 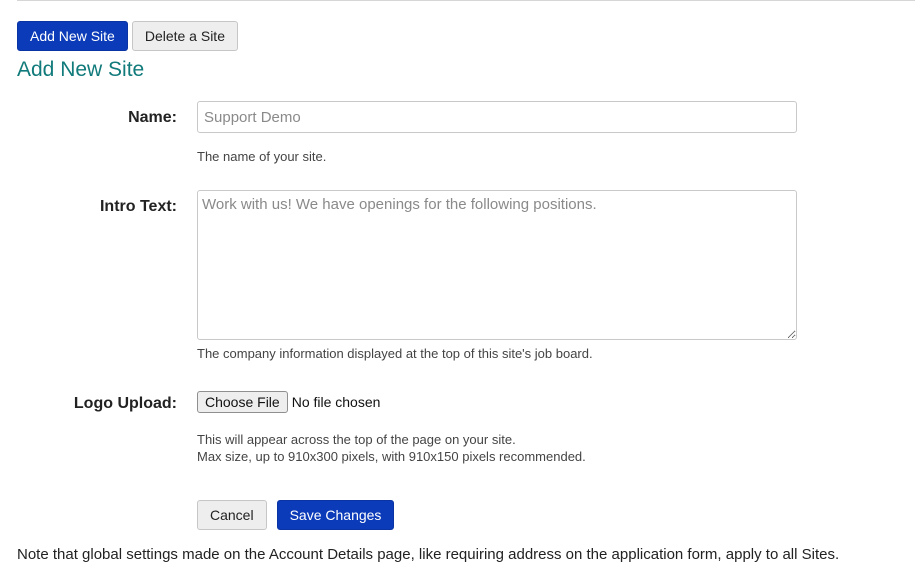 I want to click on form-actions: Cancel Save Changes, so click(x=296, y=515).